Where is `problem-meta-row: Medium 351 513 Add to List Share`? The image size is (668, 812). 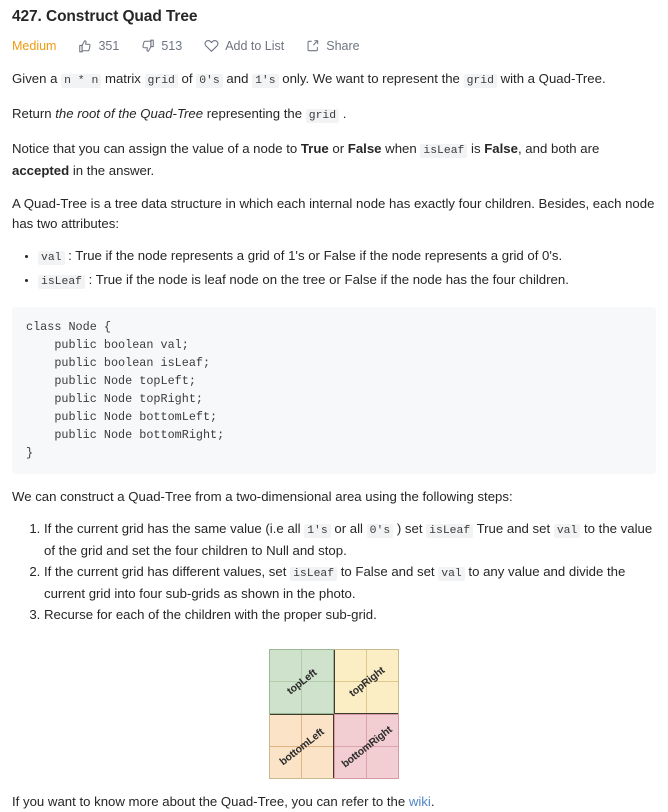
problem-meta-row: Medium 351 513 Add to List Share is located at coordinates (334, 45).